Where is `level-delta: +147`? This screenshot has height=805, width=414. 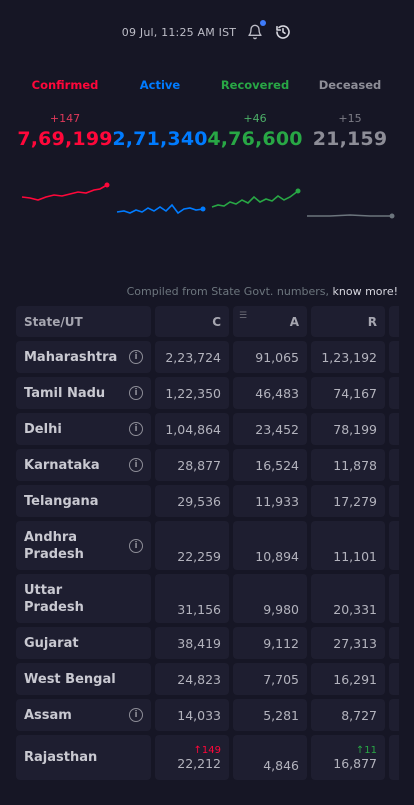 level-delta: +147 is located at coordinates (65, 118).